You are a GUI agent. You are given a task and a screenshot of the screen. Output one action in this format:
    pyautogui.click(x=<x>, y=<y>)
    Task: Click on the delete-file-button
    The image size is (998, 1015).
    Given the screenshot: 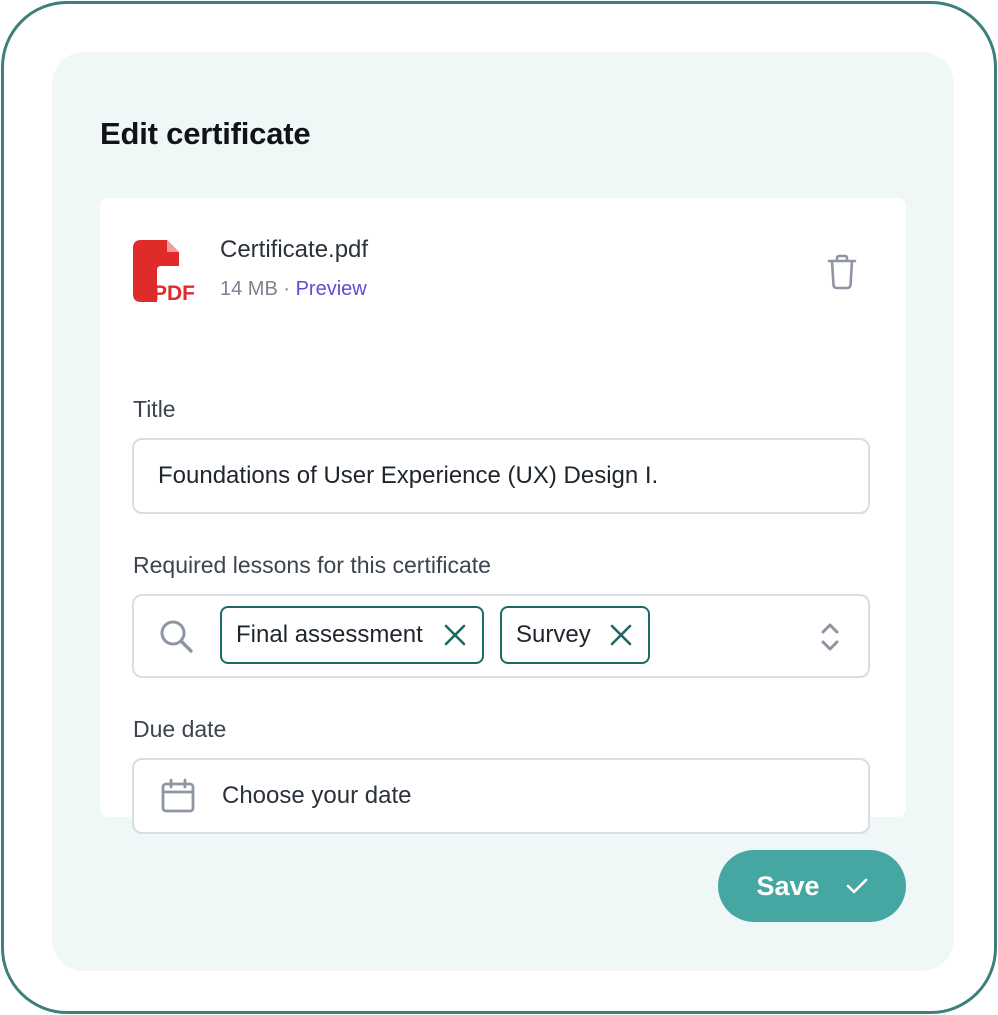 What is the action you would take?
    pyautogui.click(x=842, y=272)
    